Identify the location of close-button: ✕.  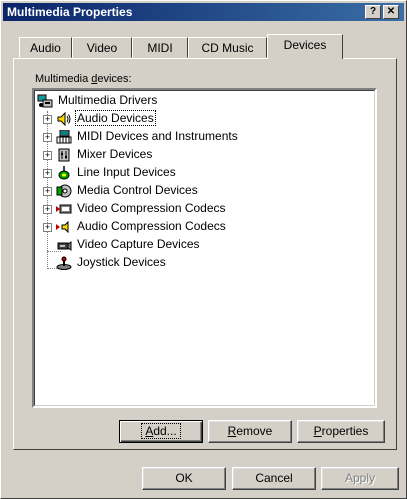
(391, 12).